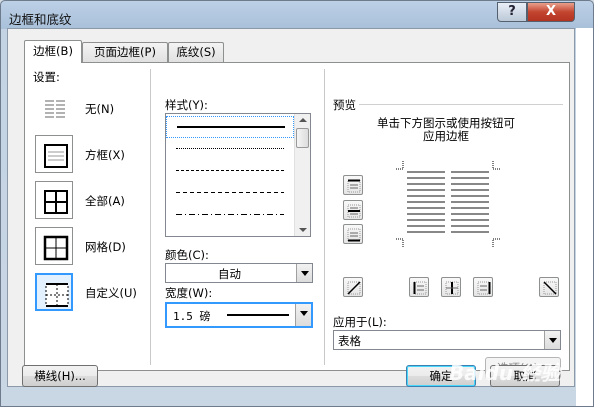  I want to click on setting-none-button, so click(54, 108).